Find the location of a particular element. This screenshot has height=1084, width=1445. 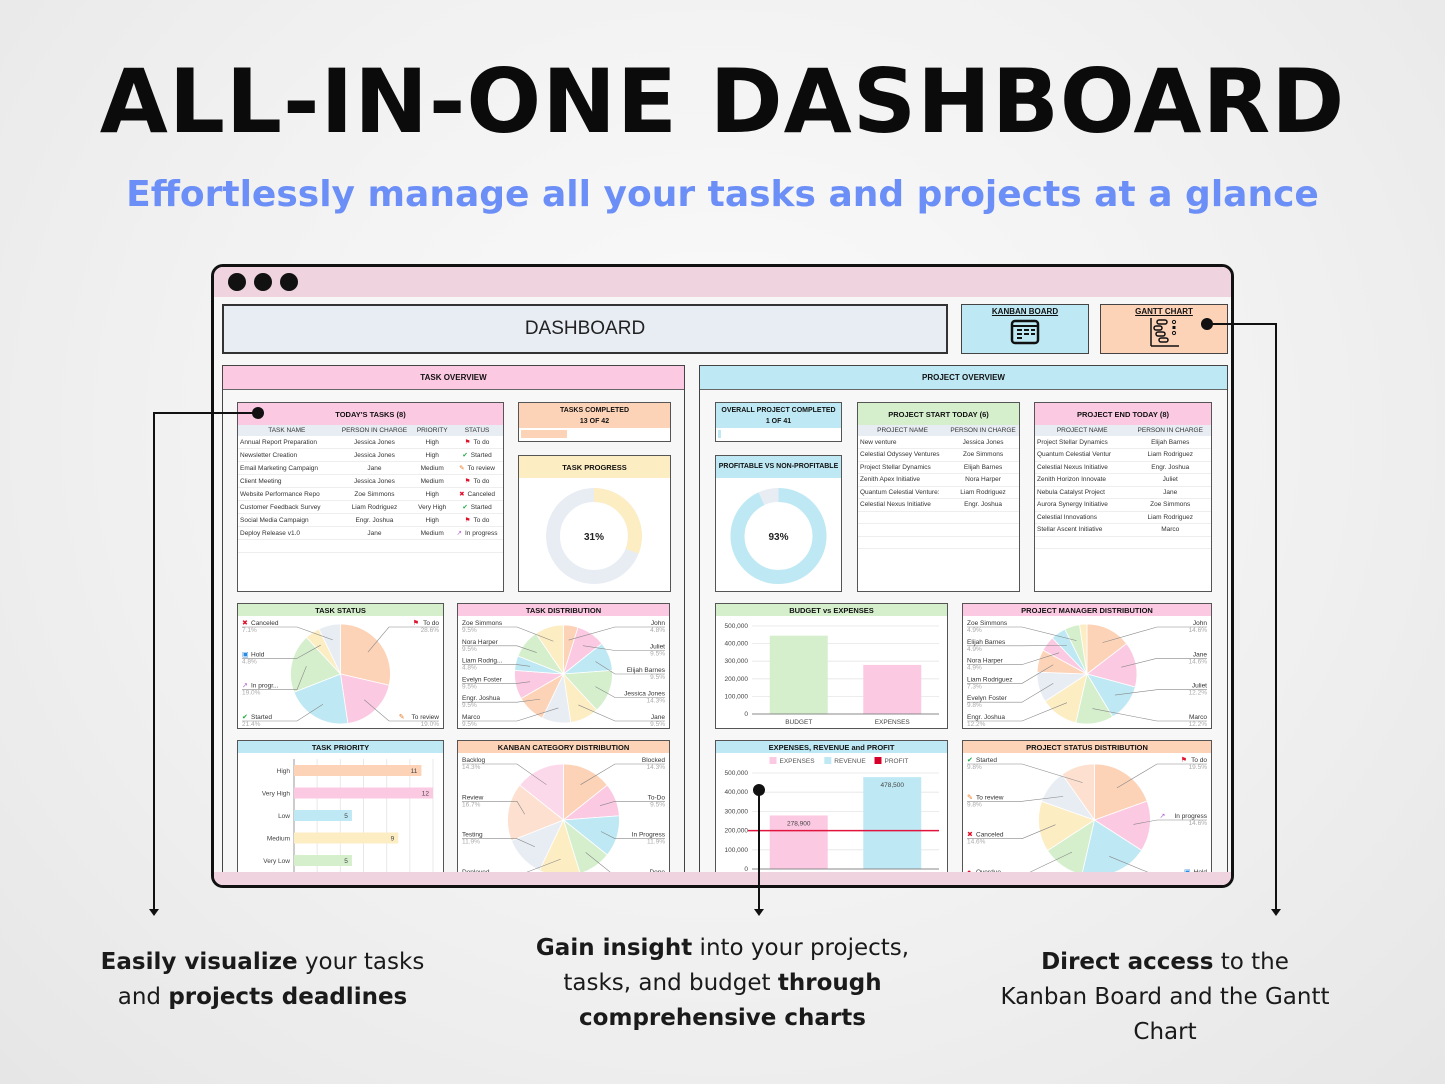

pie-label: Evelyn Foster is located at coordinates (987, 698).